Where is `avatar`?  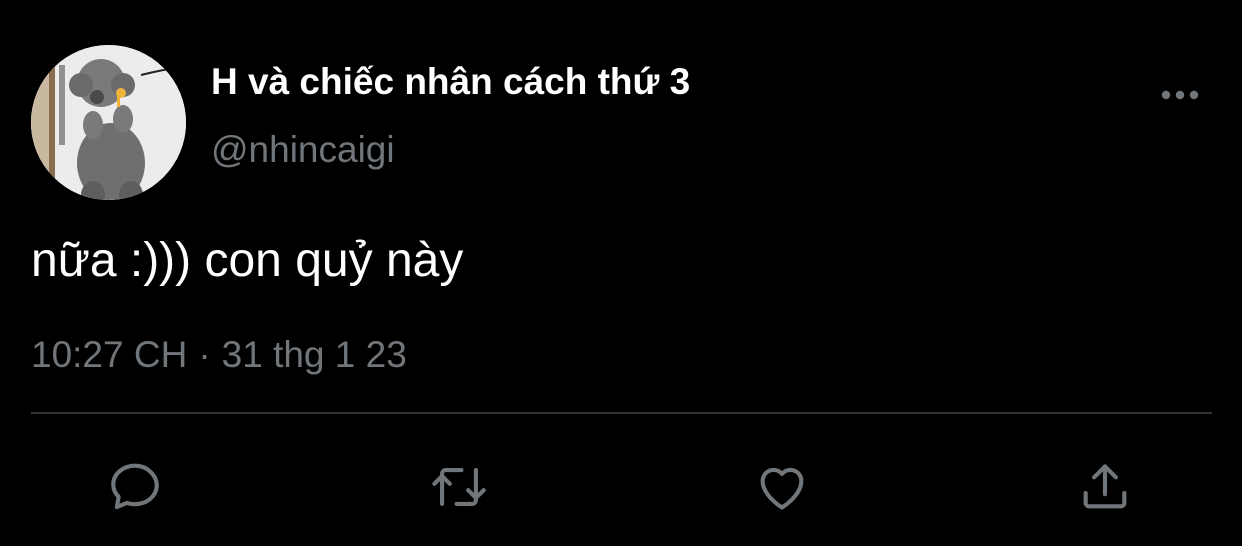
avatar is located at coordinates (108, 122).